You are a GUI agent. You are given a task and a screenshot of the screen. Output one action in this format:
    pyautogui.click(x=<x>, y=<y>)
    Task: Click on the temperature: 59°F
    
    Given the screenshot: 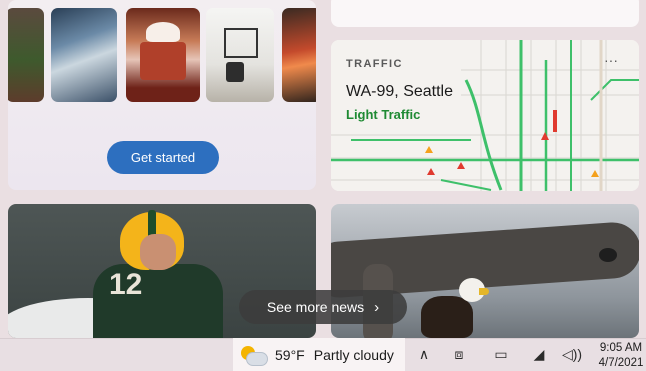 What is the action you would take?
    pyautogui.click(x=290, y=354)
    